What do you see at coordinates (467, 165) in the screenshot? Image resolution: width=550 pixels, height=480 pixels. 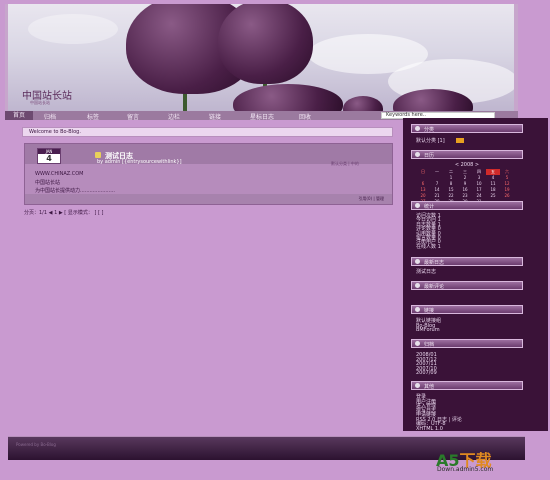 I see `calendar-head: < 2008 >` at bounding box center [467, 165].